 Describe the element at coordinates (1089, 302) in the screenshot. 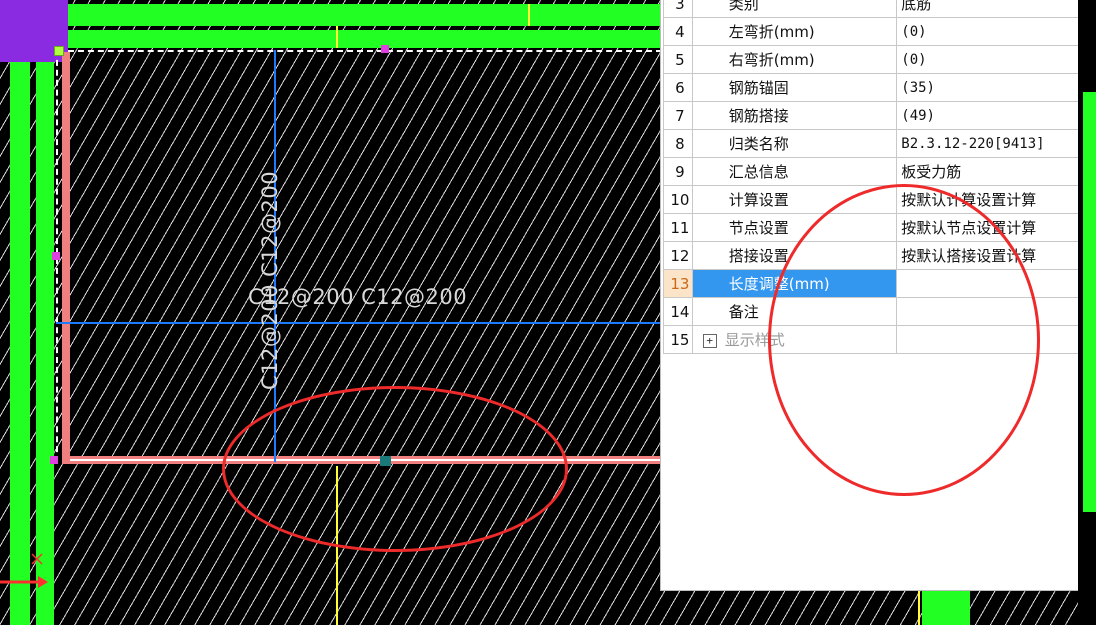

I see `beam-far-right-strip` at that location.